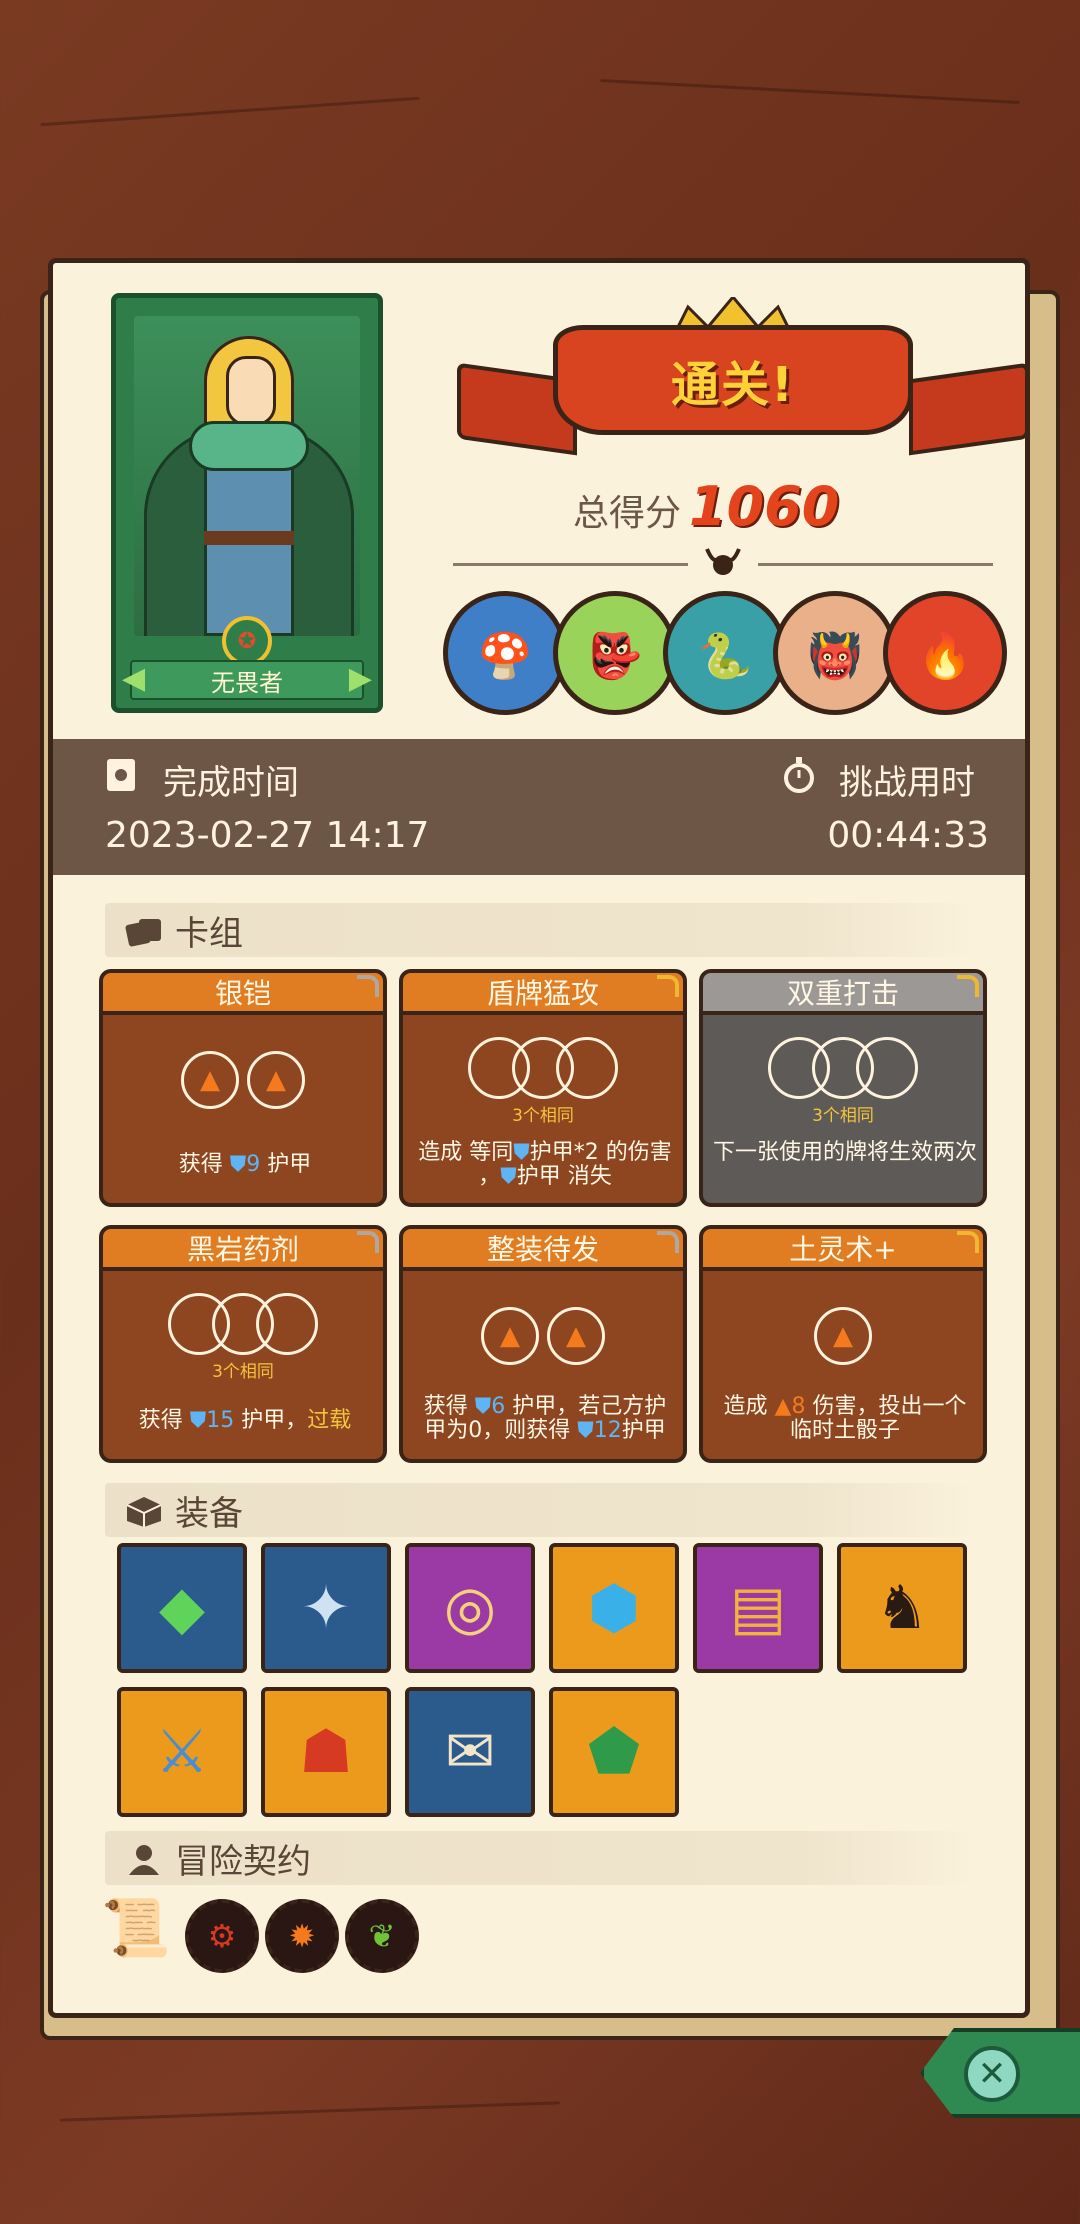 The height and width of the screenshot is (2224, 1080). Describe the element at coordinates (907, 783) in the screenshot. I see `duration-label: 挑战用时` at that location.